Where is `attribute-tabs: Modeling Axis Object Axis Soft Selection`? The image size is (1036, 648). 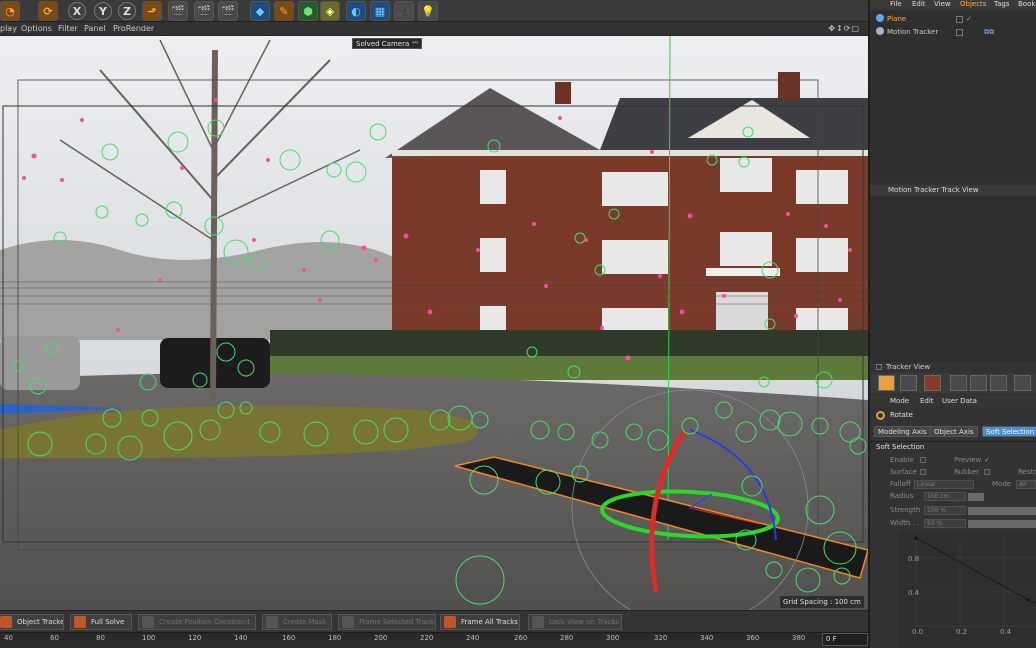 attribute-tabs: Modeling Axis Object Axis Soft Selection is located at coordinates (955, 432).